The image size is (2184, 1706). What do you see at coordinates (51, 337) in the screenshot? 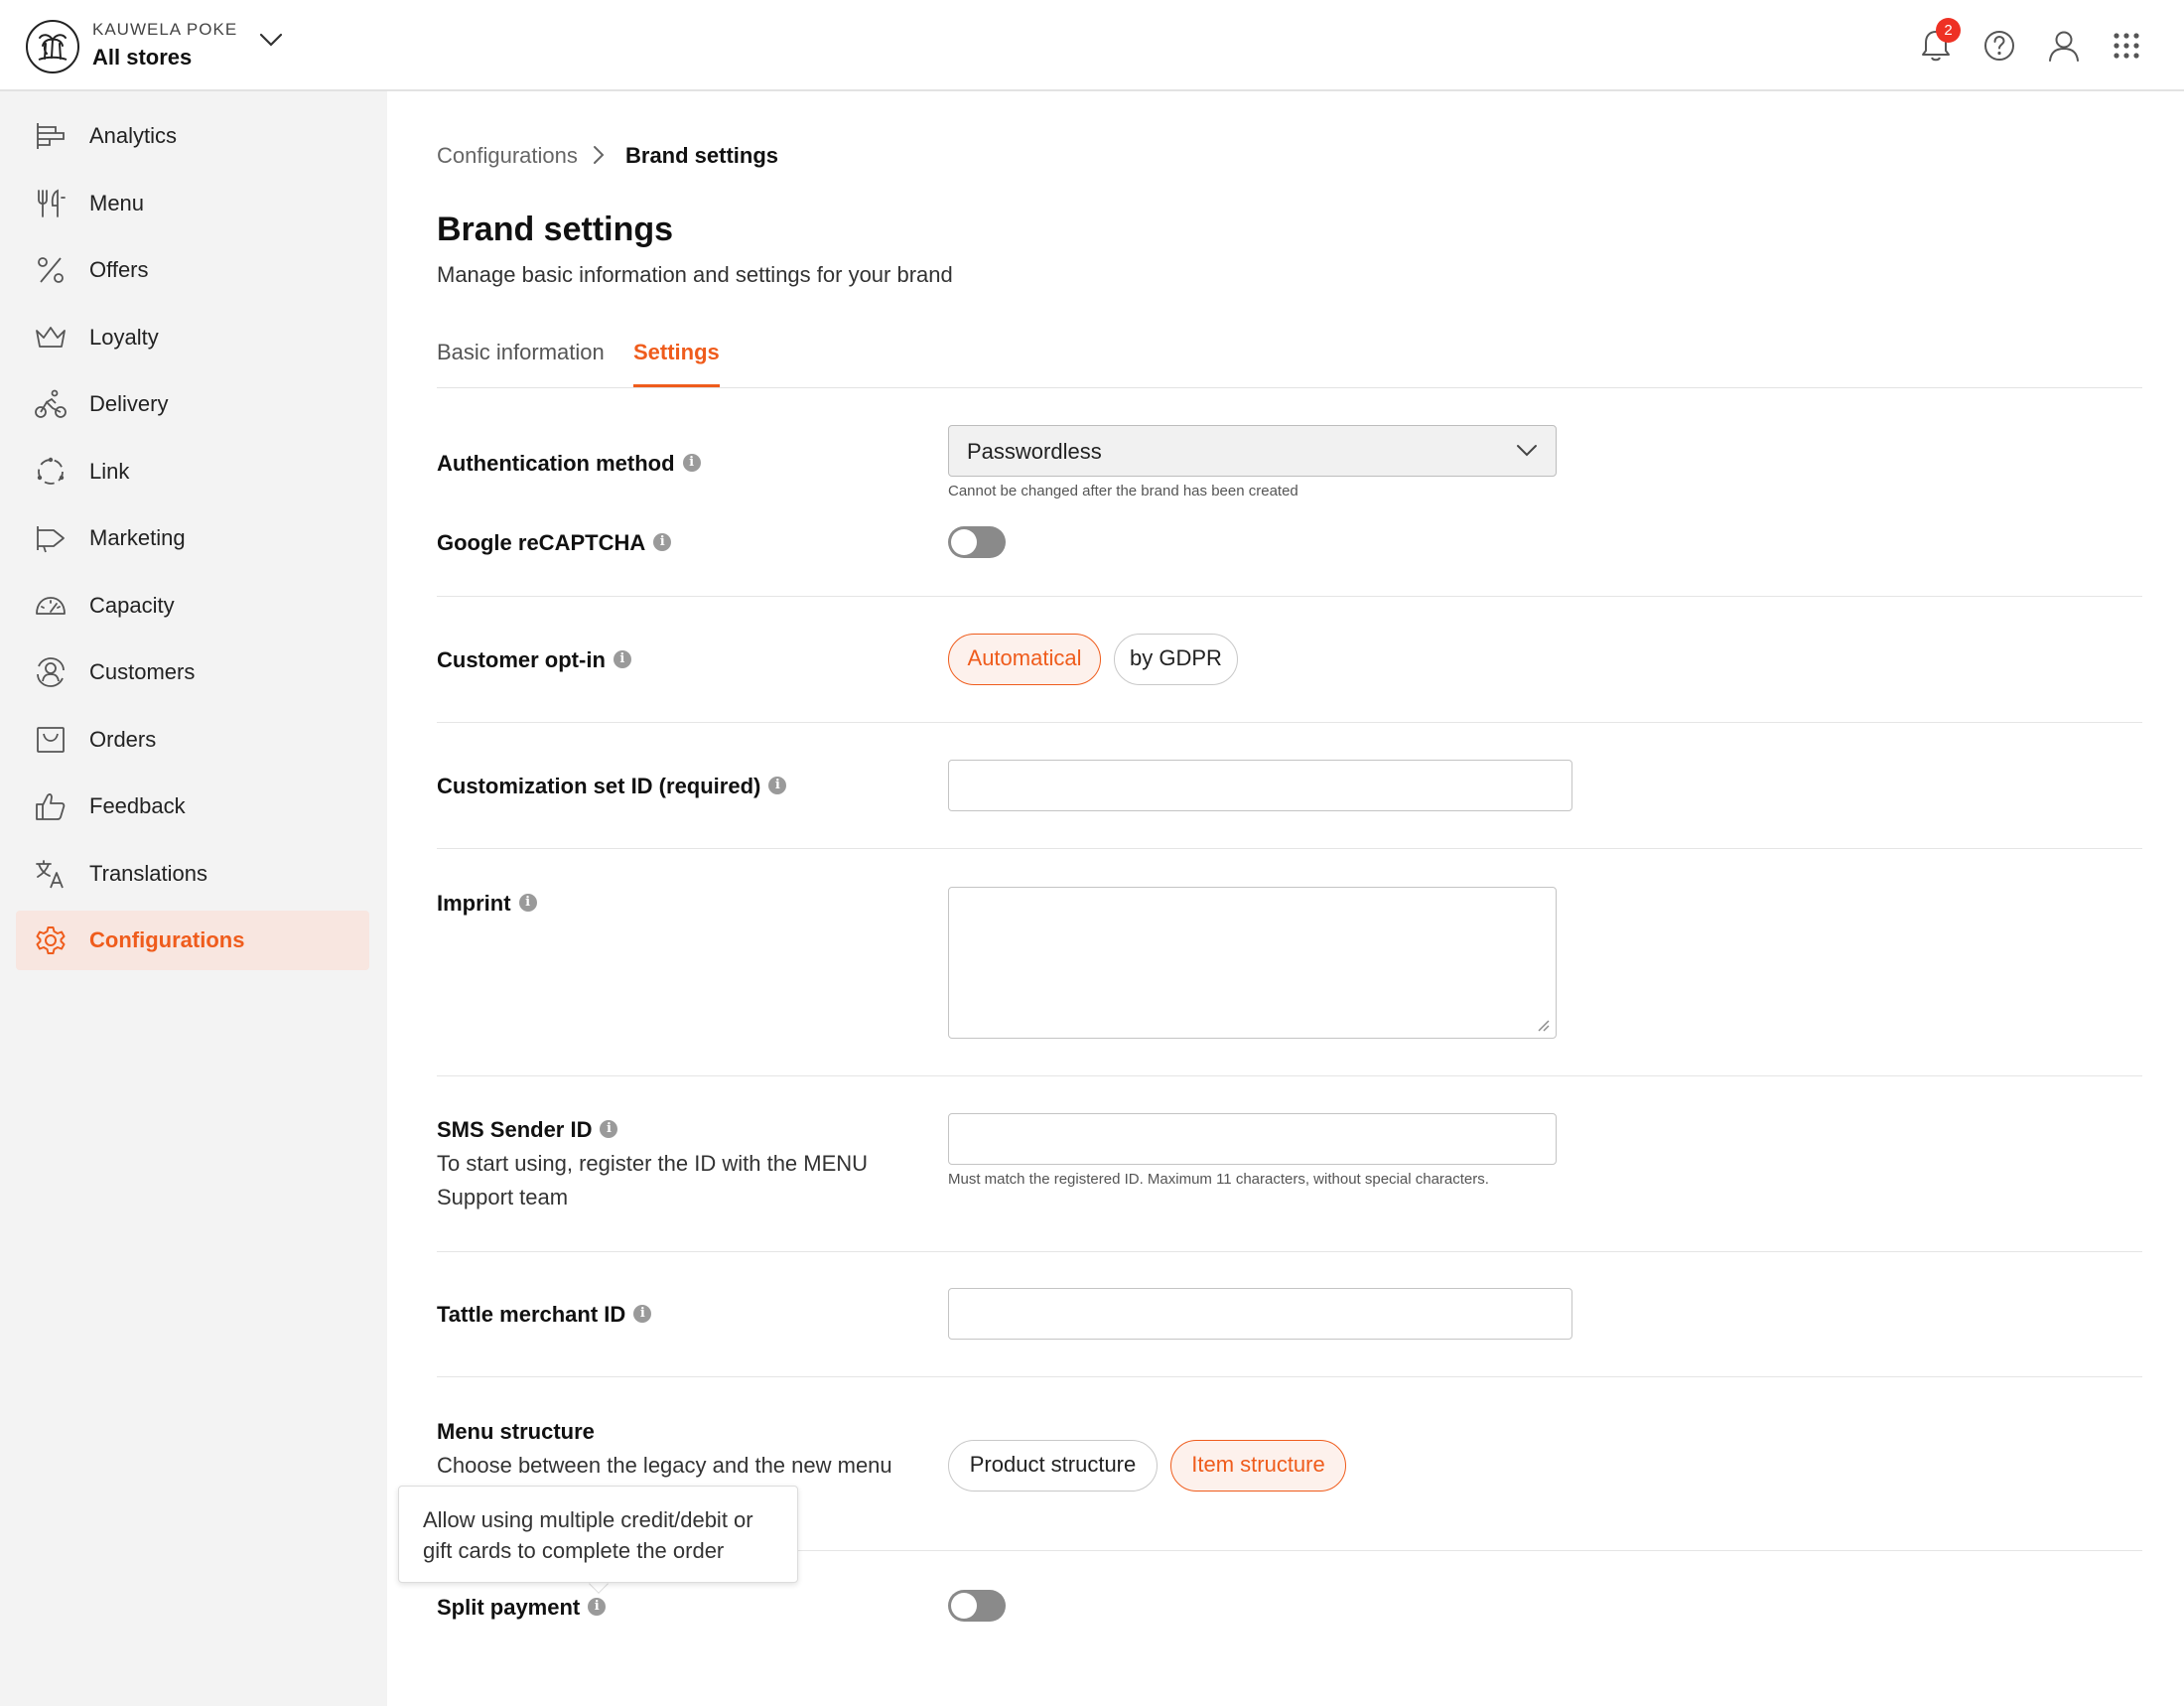
I see `crown-icon` at bounding box center [51, 337].